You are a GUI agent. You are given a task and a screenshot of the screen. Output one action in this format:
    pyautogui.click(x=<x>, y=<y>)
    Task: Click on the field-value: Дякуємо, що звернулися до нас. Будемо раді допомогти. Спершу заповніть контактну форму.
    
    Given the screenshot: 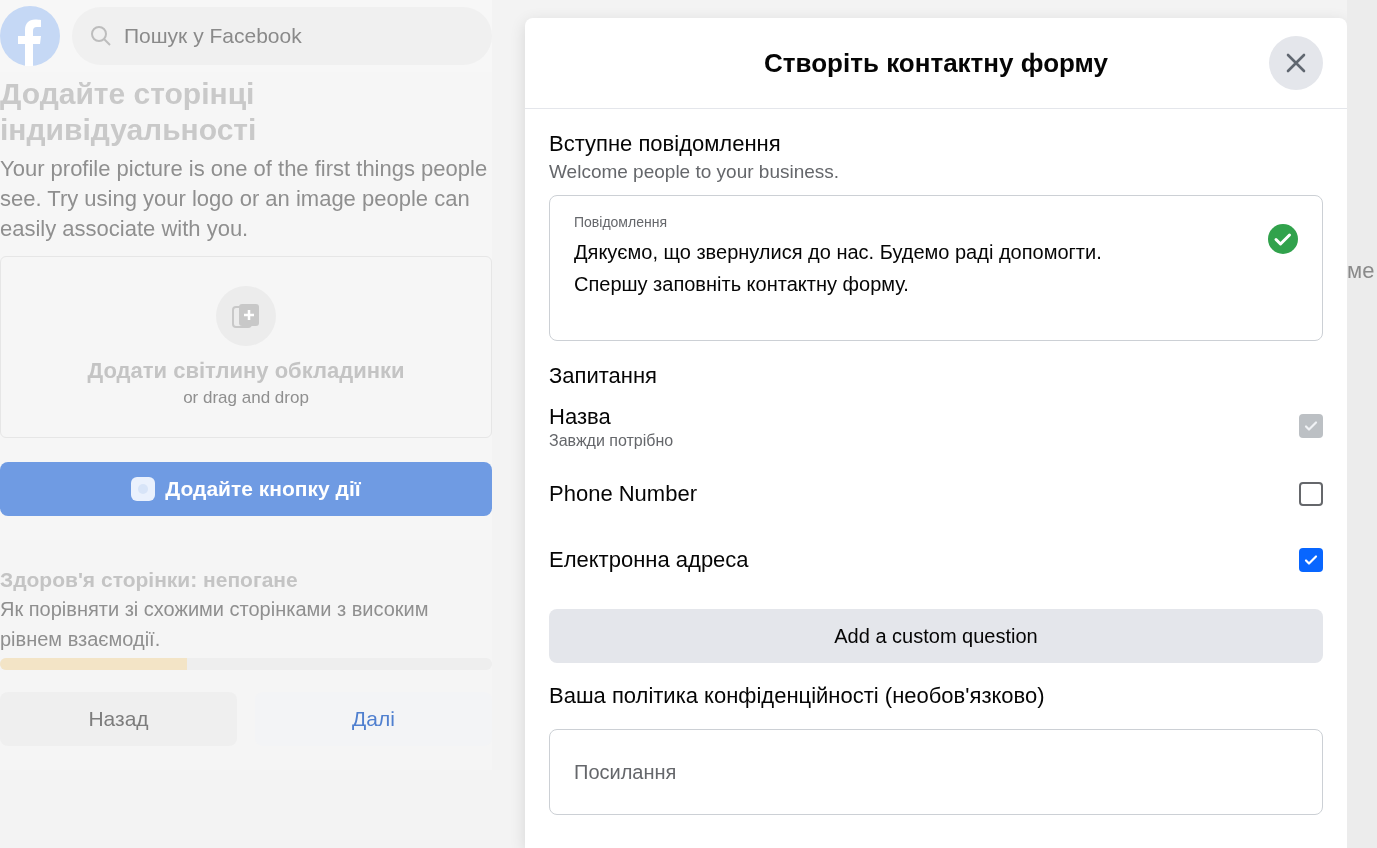 What is the action you would take?
    pyautogui.click(x=838, y=268)
    